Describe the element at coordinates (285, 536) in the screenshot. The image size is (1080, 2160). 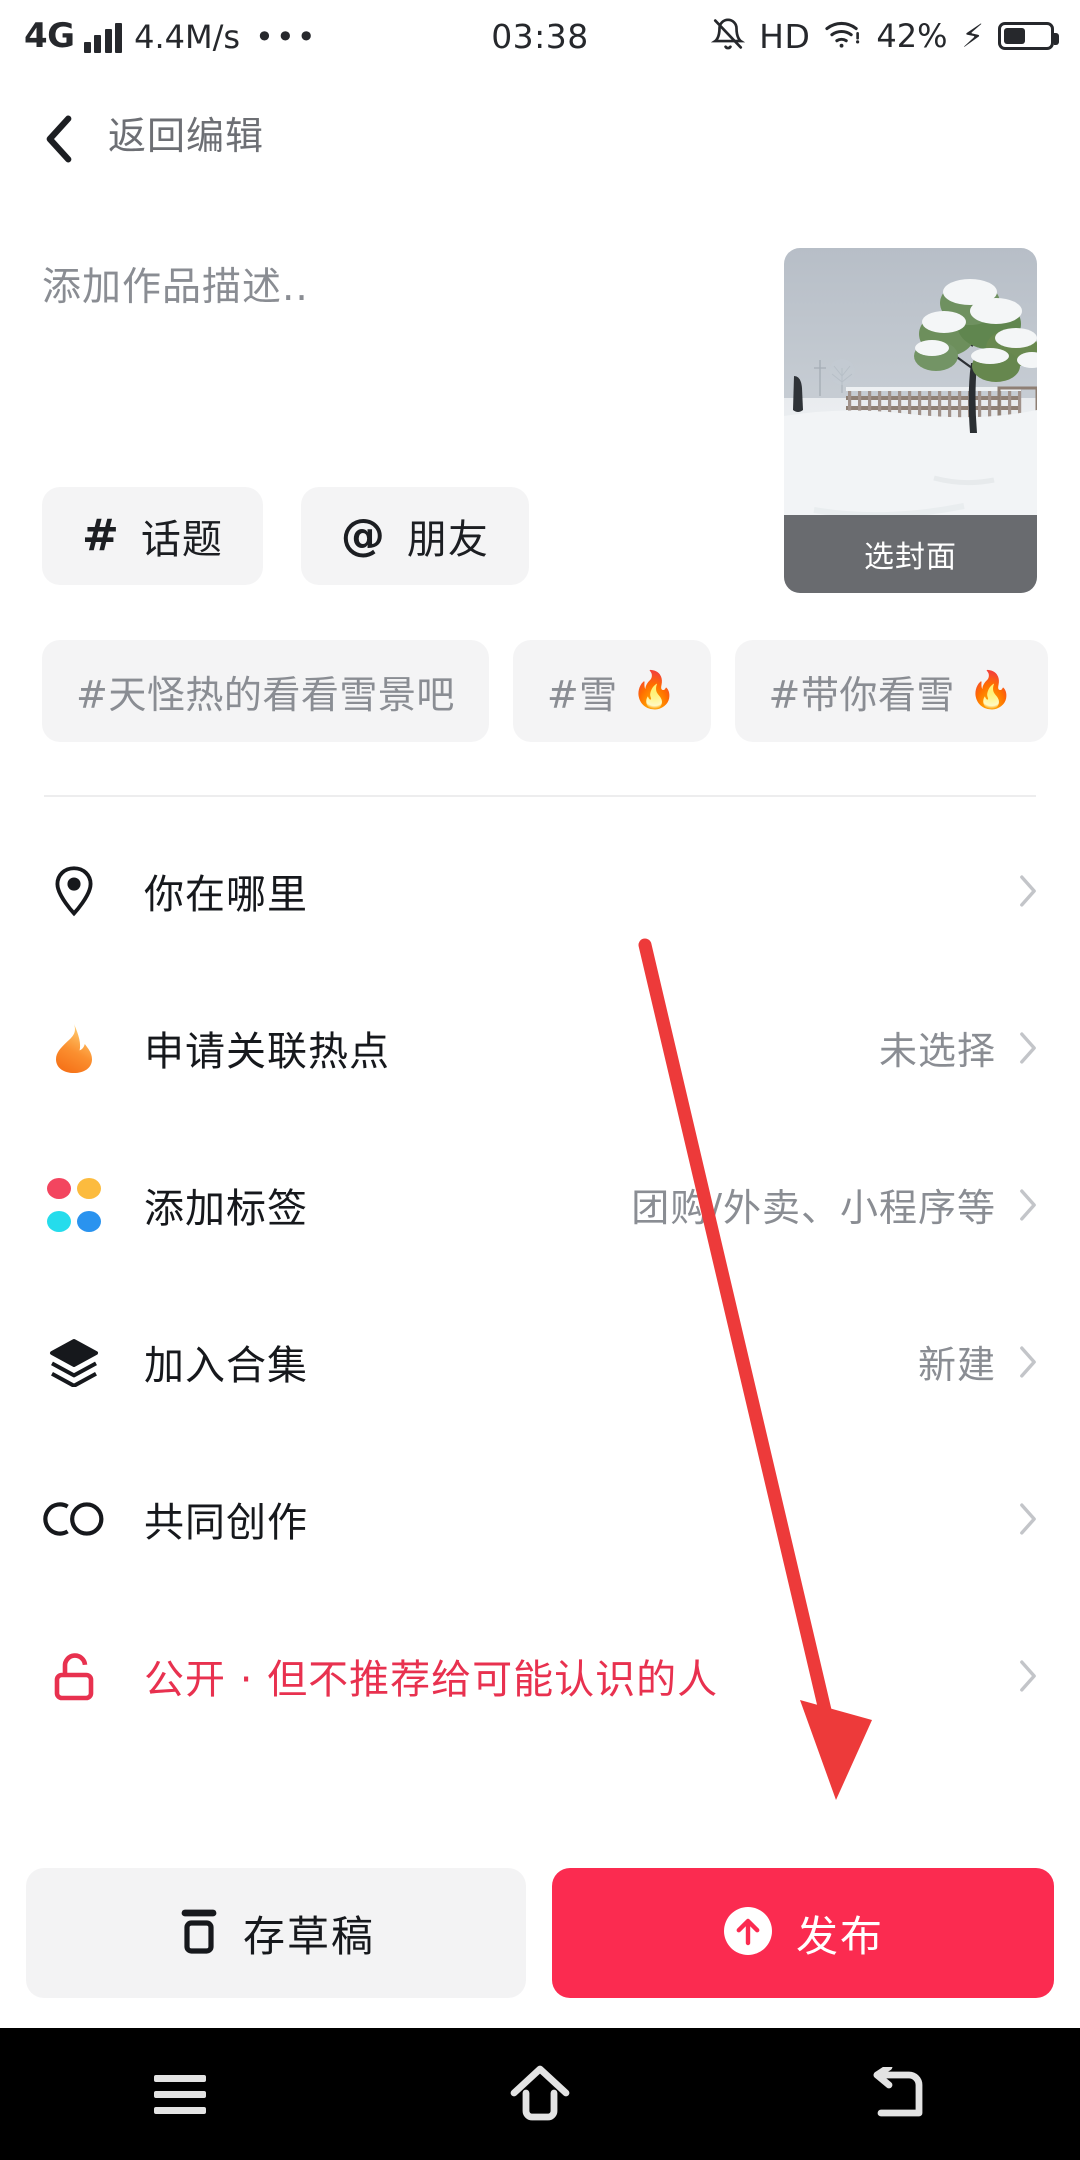
I see `insert-pill-row: # 话题 @ 朋友` at that location.